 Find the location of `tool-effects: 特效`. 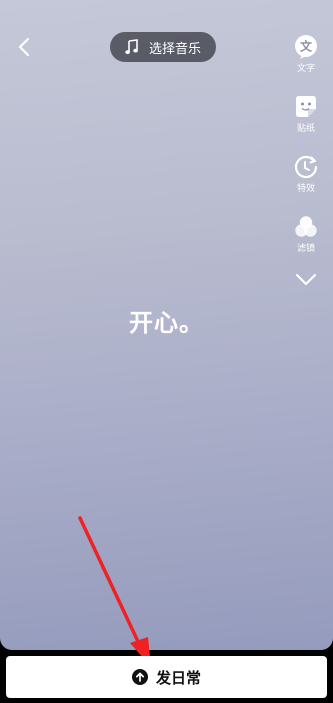

tool-effects: 特效 is located at coordinates (306, 174).